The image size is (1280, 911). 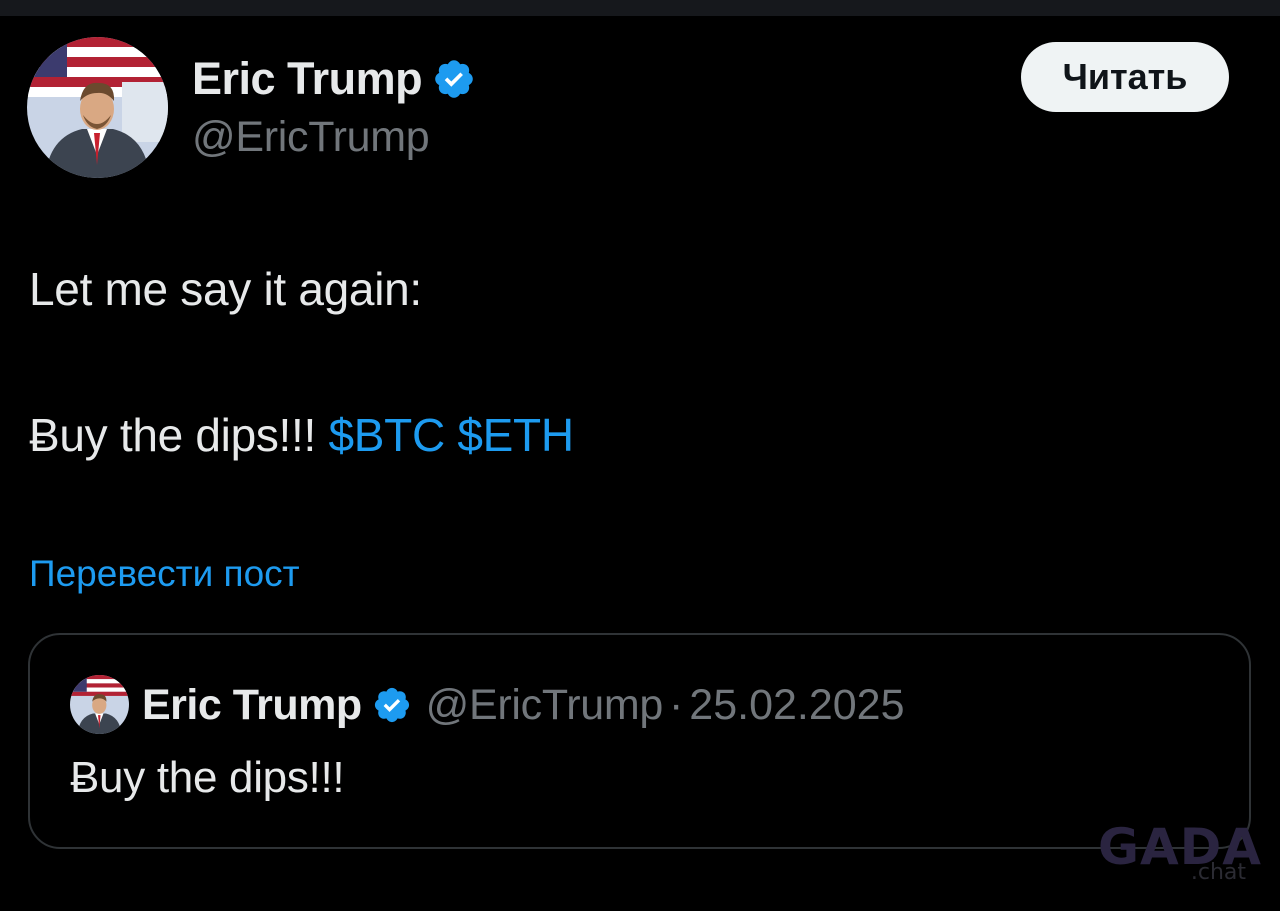 What do you see at coordinates (225, 289) in the screenshot?
I see `post-text-line-1: Let me say it again:` at bounding box center [225, 289].